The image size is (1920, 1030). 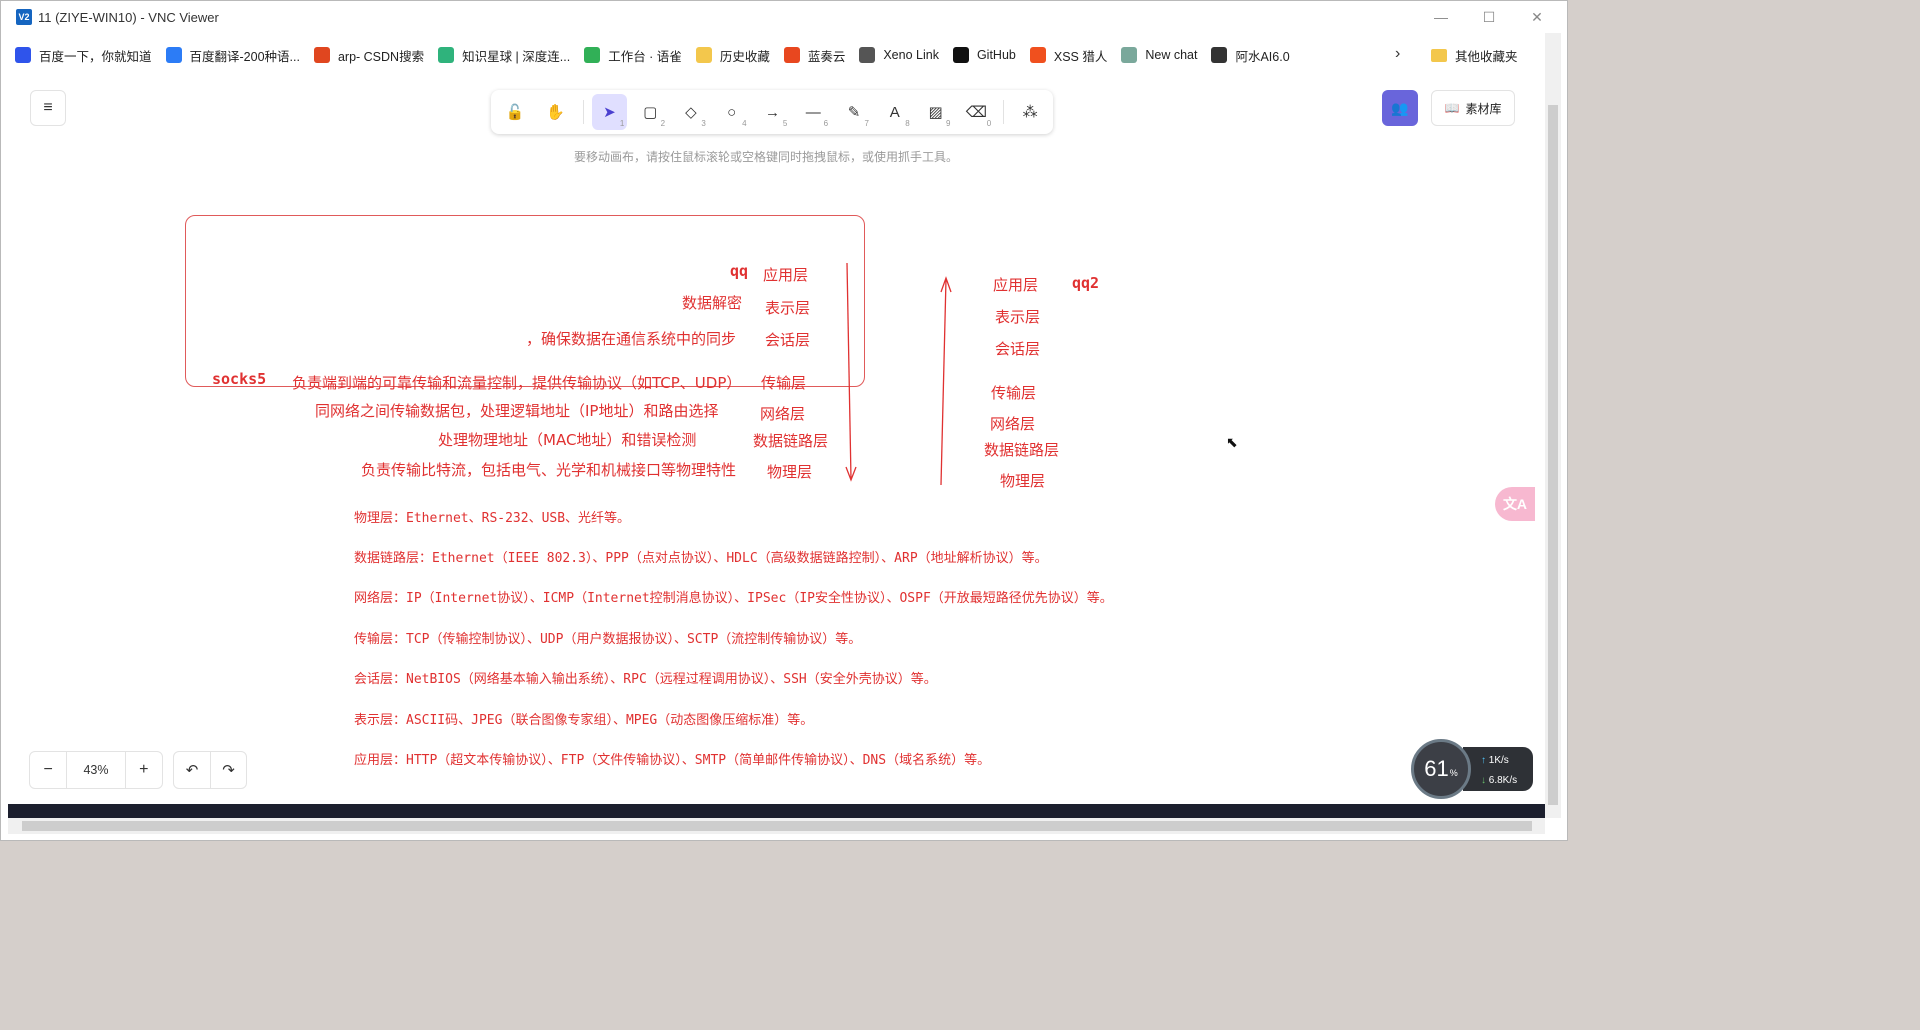 What do you see at coordinates (192, 770) in the screenshot?
I see `undo-button: ↶` at bounding box center [192, 770].